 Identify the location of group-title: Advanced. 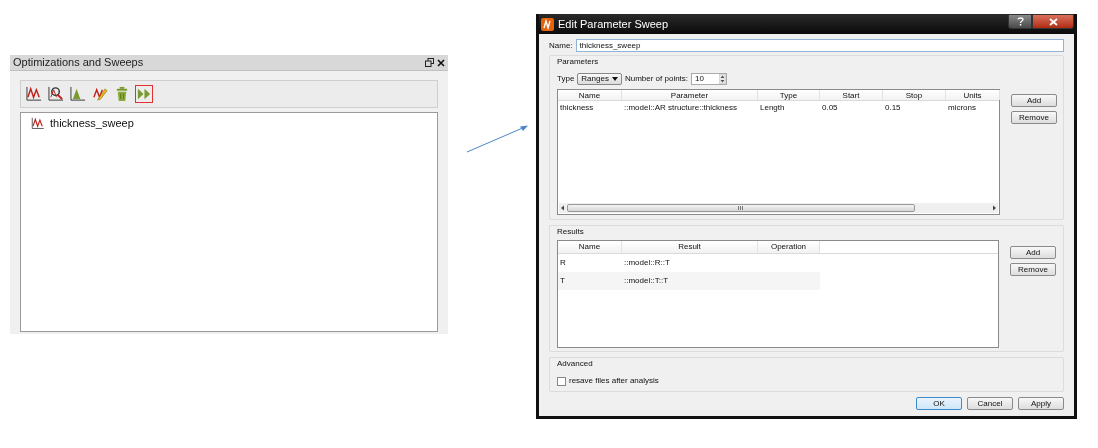
(575, 364).